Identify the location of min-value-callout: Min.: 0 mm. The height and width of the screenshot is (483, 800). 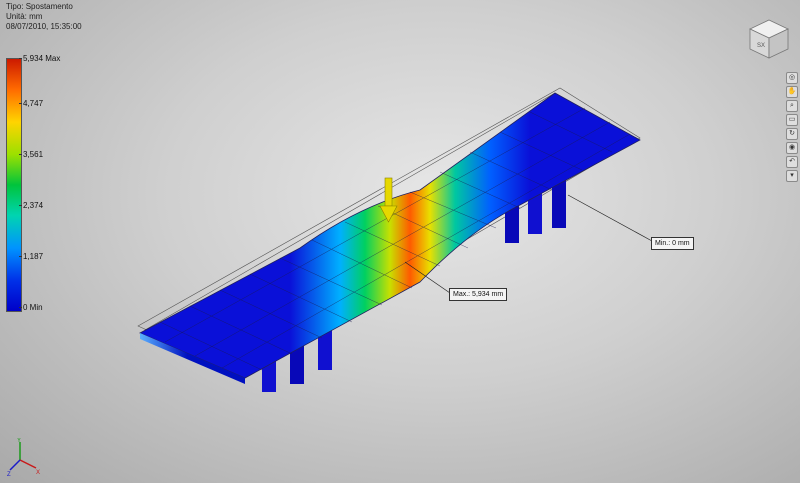
(672, 243).